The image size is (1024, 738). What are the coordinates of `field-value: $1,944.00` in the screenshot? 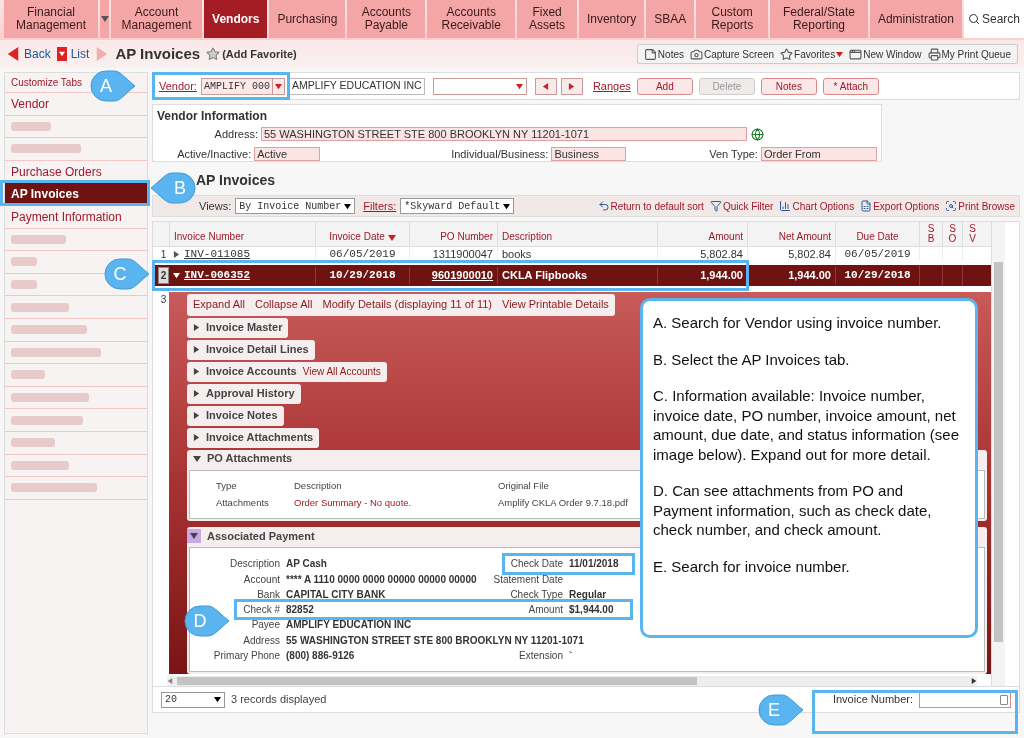 It's located at (591, 610).